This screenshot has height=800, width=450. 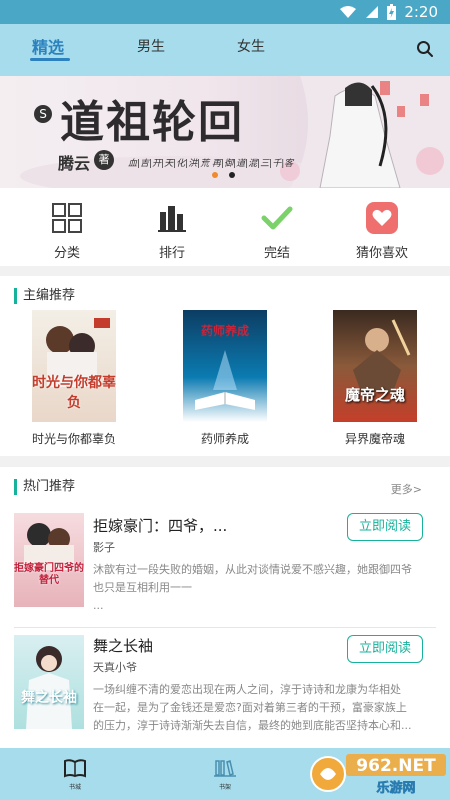 I want to click on book-title: 时光与你都辜负, so click(x=74, y=438).